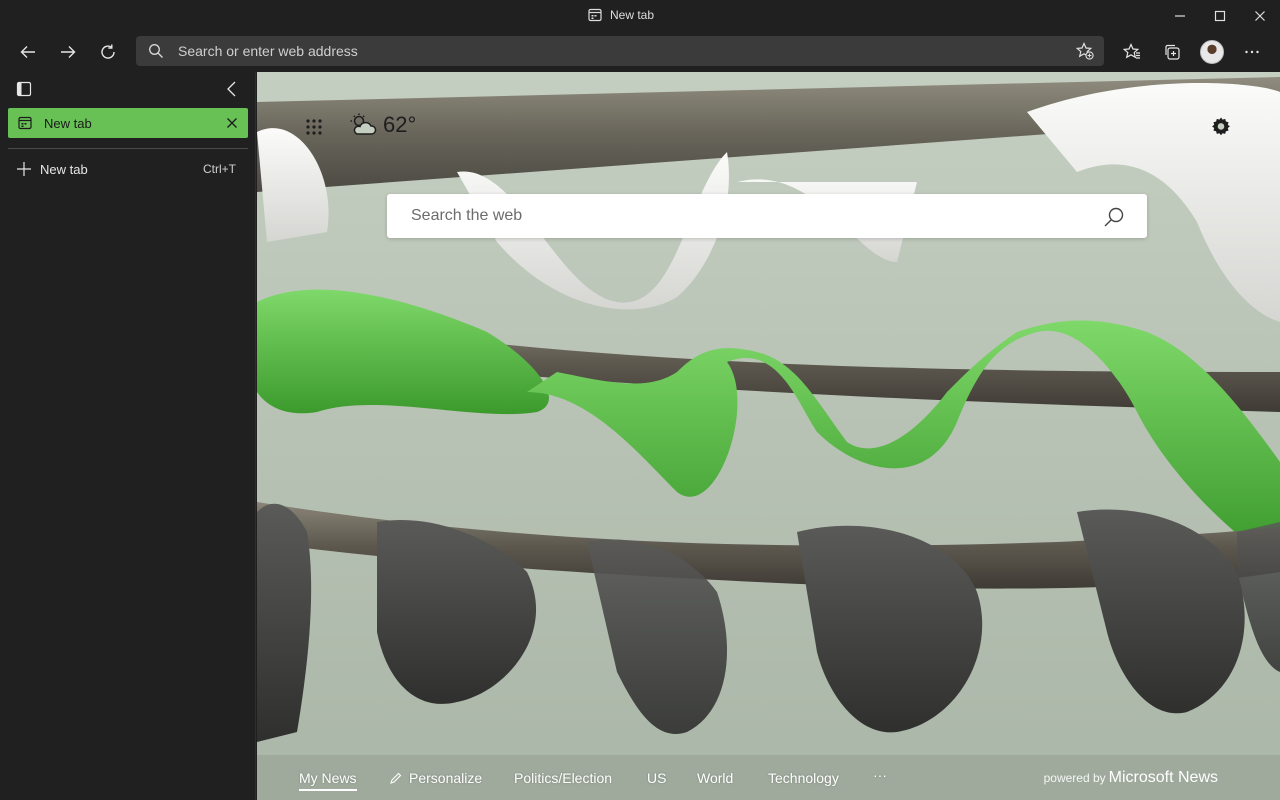  I want to click on collections-button, so click(1172, 52).